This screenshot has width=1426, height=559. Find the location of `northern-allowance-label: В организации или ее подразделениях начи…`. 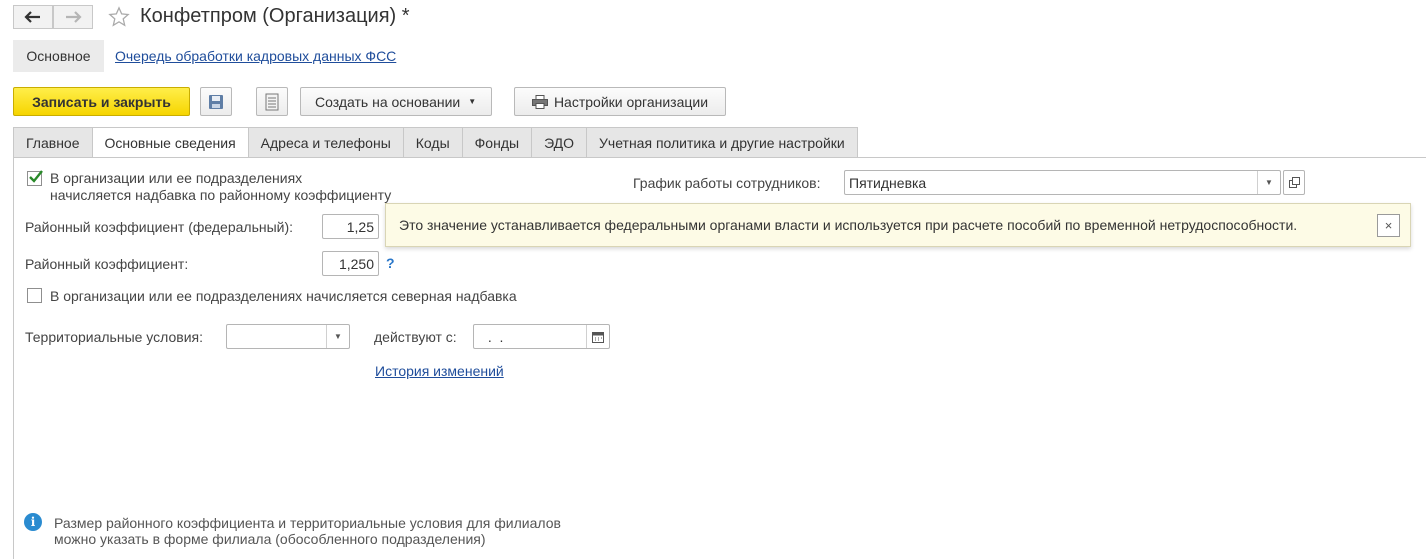

northern-allowance-label: В организации или ее подразделениях начи… is located at coordinates (283, 296).